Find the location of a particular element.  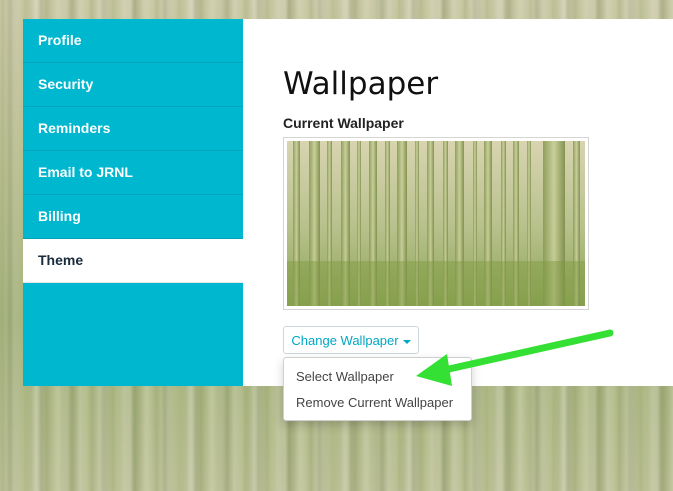

sidebar-item-profile: Profile is located at coordinates (133, 41).